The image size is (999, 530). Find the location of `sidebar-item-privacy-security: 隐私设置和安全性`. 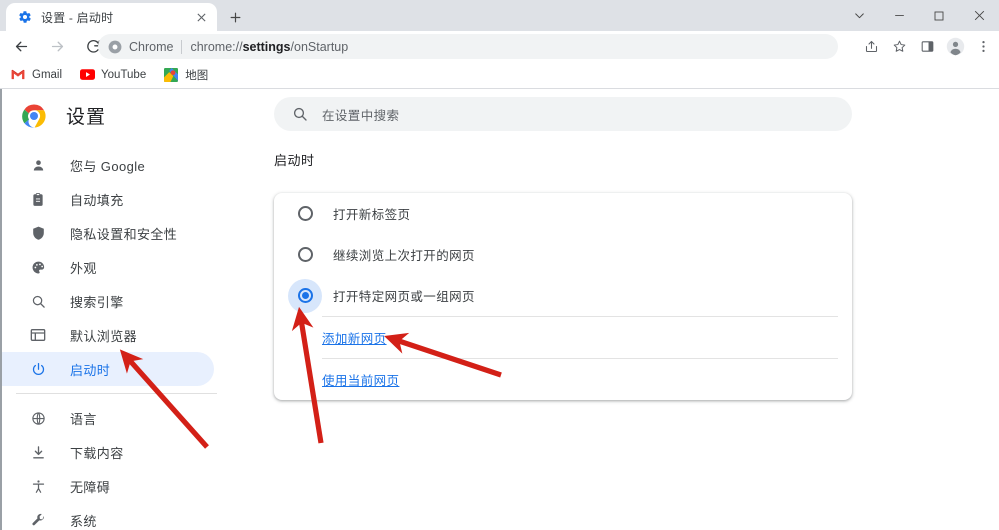

sidebar-item-privacy-security: 隐私设置和安全性 is located at coordinates (108, 233).